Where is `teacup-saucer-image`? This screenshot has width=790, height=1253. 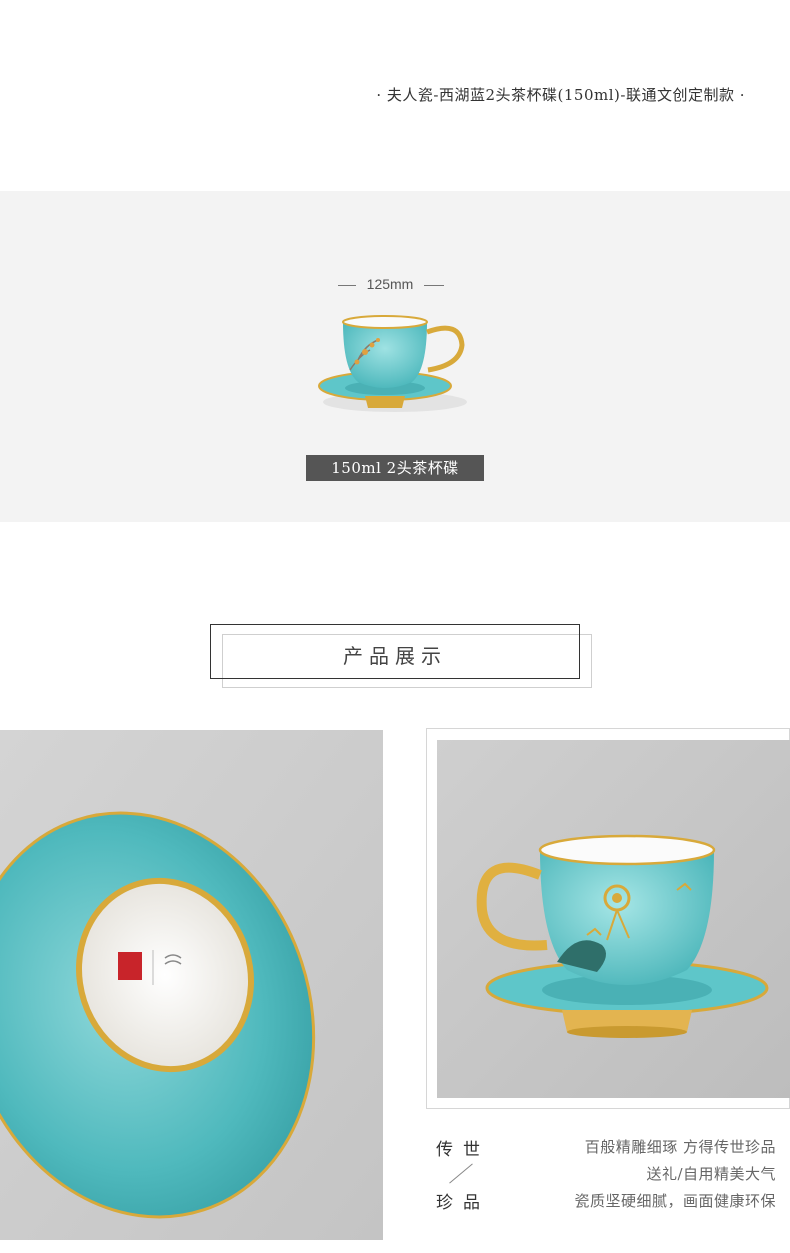 teacup-saucer-image is located at coordinates (392, 363).